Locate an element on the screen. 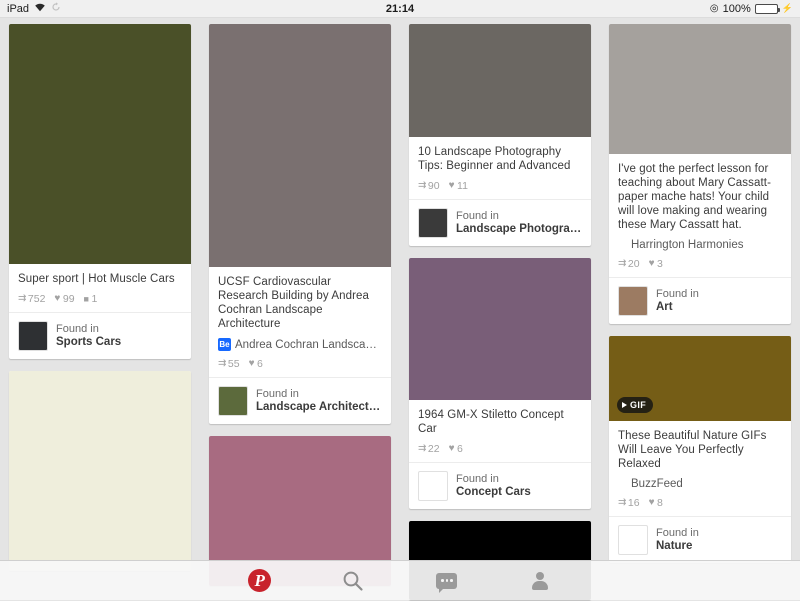 This screenshot has height=601, width=800. pin-image-nature-gif: GIF is located at coordinates (700, 378).